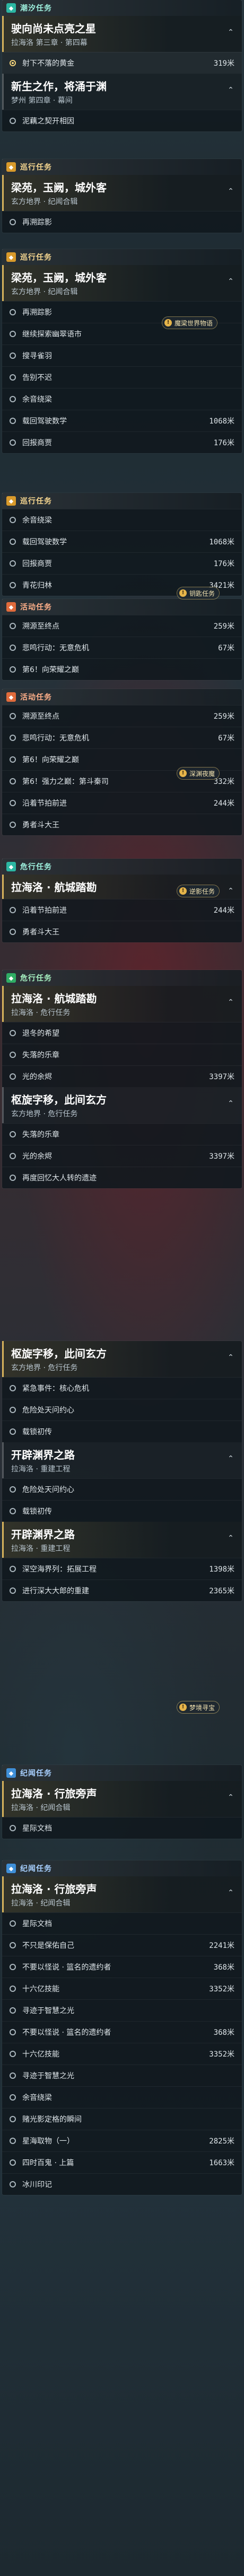 Image resolution: width=244 pixels, height=2576 pixels. Describe the element at coordinates (37, 1924) in the screenshot. I see `step-label: 星际文档` at that location.